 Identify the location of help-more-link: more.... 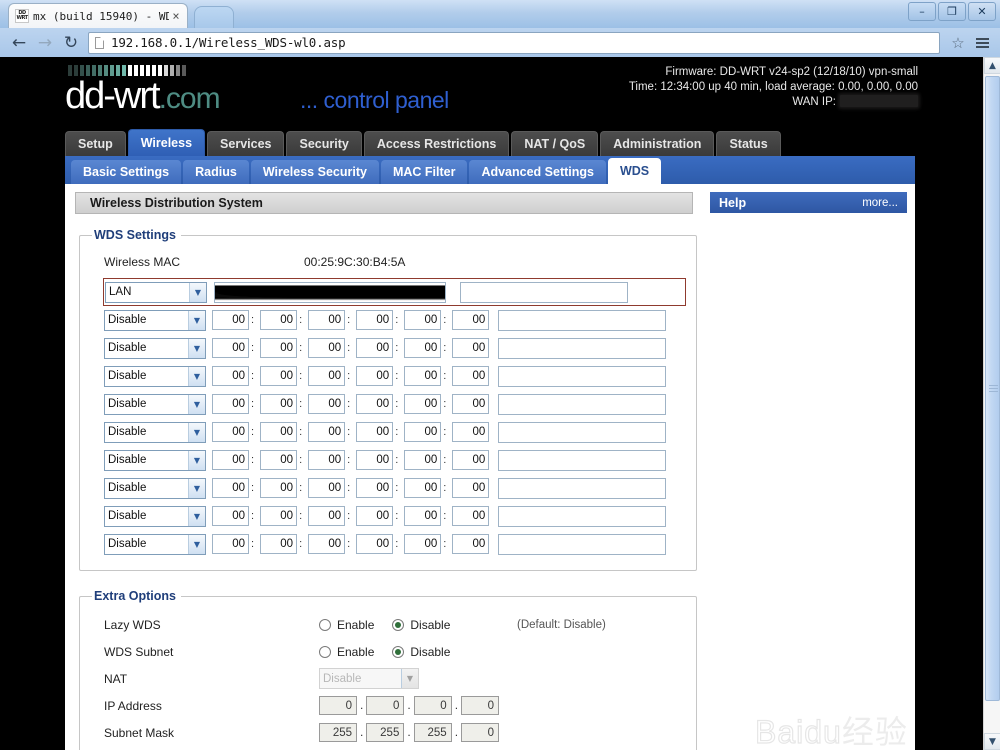
(880, 203).